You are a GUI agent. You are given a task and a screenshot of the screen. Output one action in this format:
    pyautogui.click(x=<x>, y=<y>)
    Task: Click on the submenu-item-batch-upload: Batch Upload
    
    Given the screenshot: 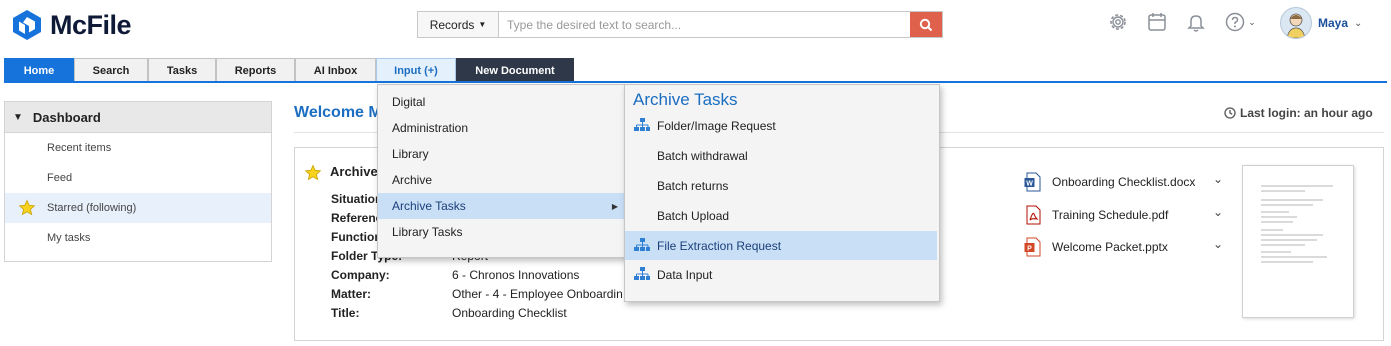 What is the action you would take?
    pyautogui.click(x=781, y=215)
    